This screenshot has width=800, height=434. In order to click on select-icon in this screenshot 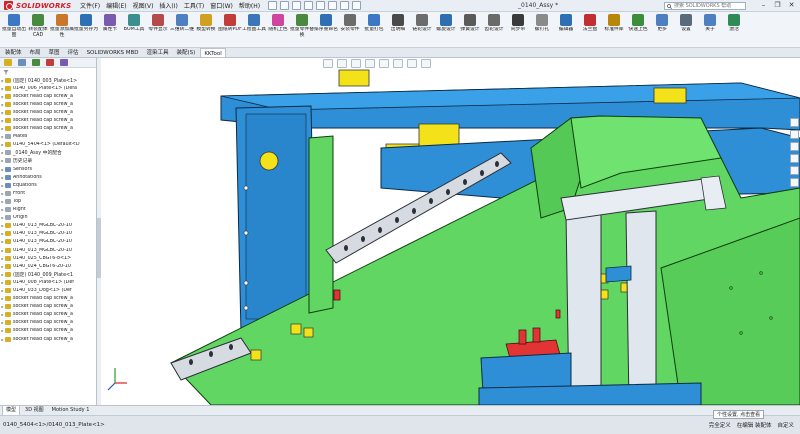, I will do `click(333, 5)`.